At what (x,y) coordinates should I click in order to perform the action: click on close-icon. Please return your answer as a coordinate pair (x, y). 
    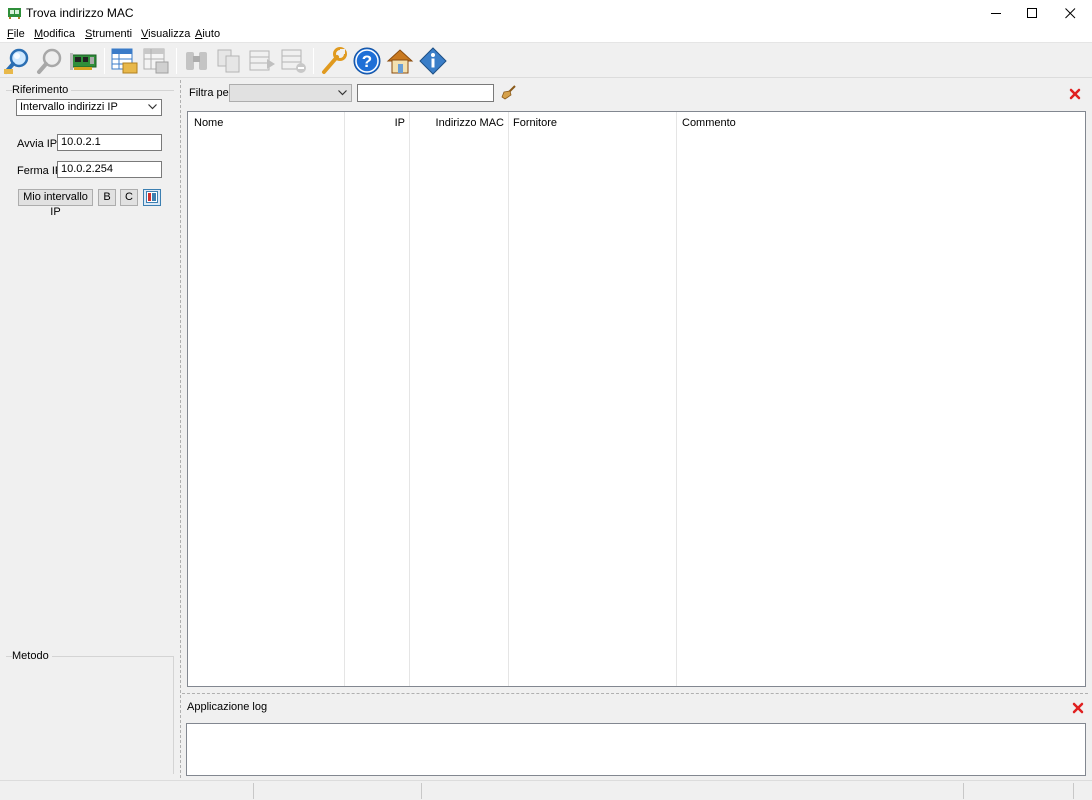
    Looking at the image, I should click on (1070, 13).